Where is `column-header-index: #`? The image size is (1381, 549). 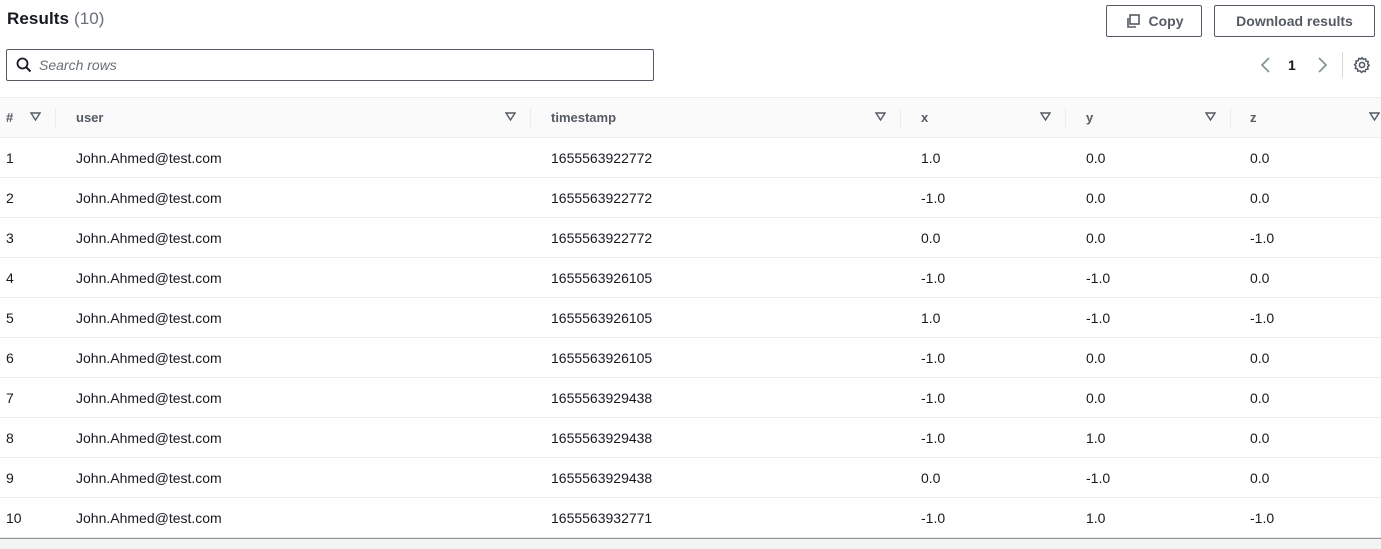 column-header-index: # is located at coordinates (27, 117).